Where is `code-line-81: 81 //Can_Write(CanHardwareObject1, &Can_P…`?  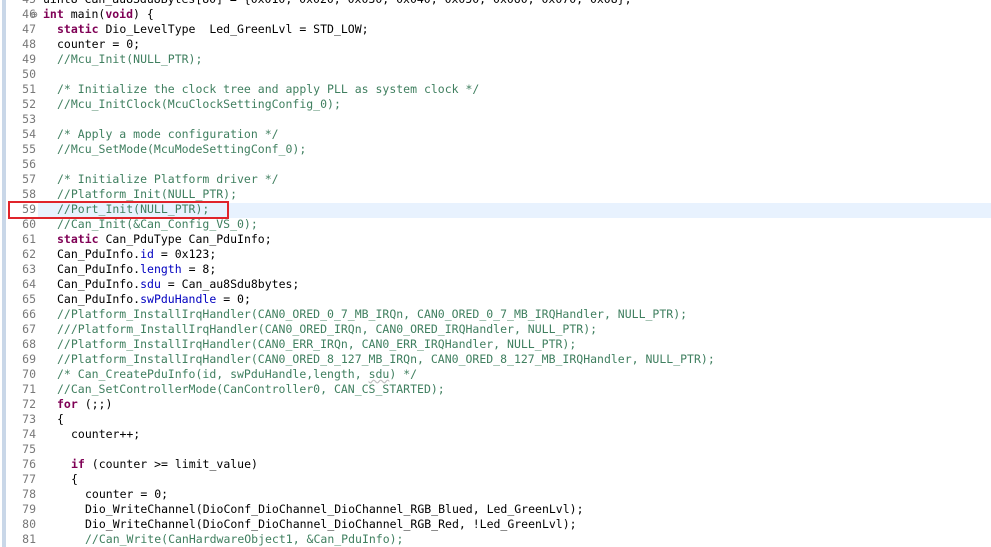 code-line-81: 81 //Can_Write(CanHardwareObject1, &Can_P… is located at coordinates (495, 539).